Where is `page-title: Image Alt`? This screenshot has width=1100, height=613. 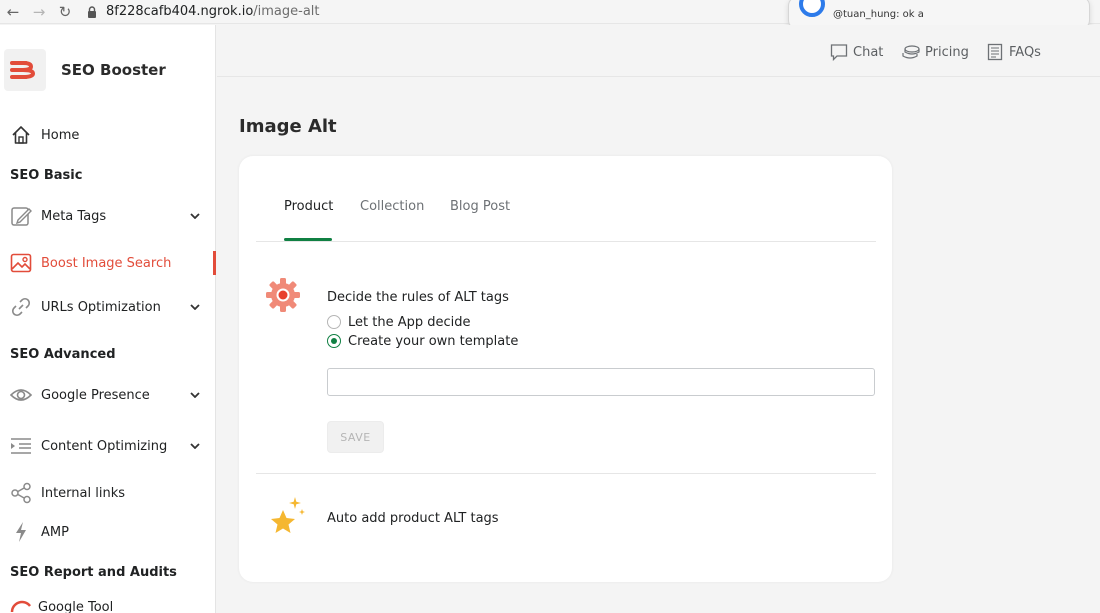
page-title: Image Alt is located at coordinates (288, 126).